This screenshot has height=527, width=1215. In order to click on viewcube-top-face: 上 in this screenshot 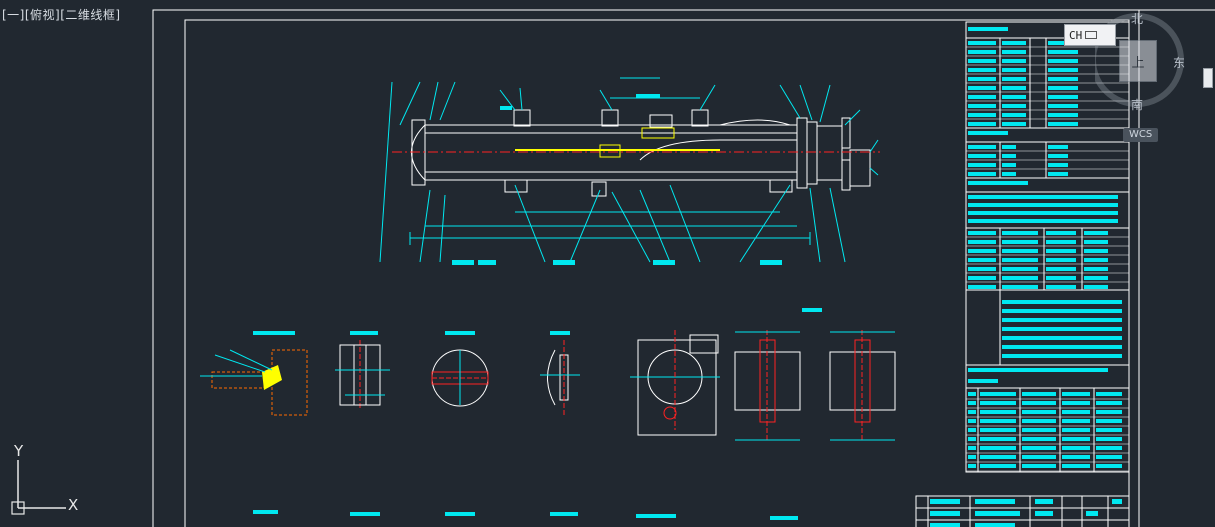, I will do `click(1138, 61)`.